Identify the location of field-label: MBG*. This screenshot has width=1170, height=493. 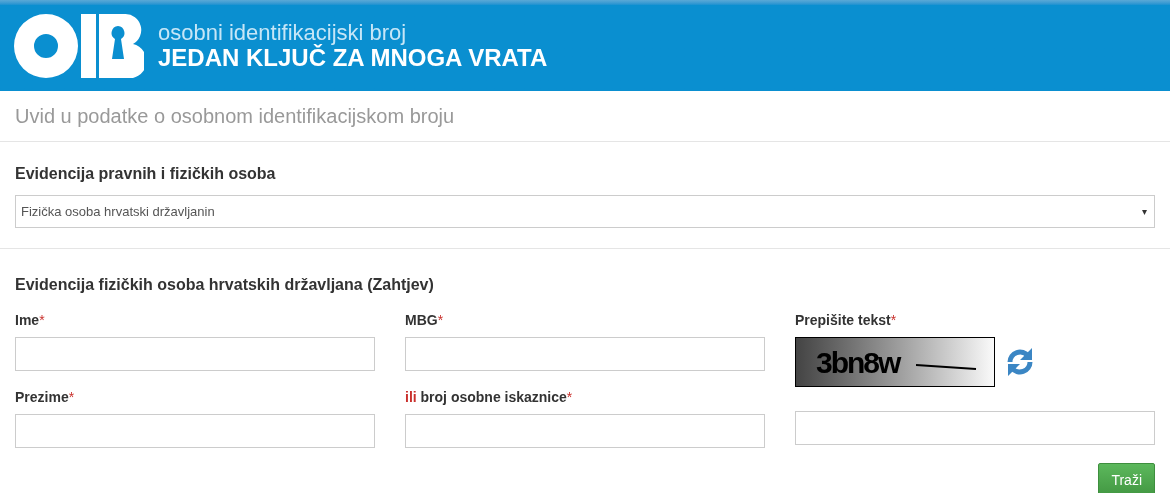
(424, 320).